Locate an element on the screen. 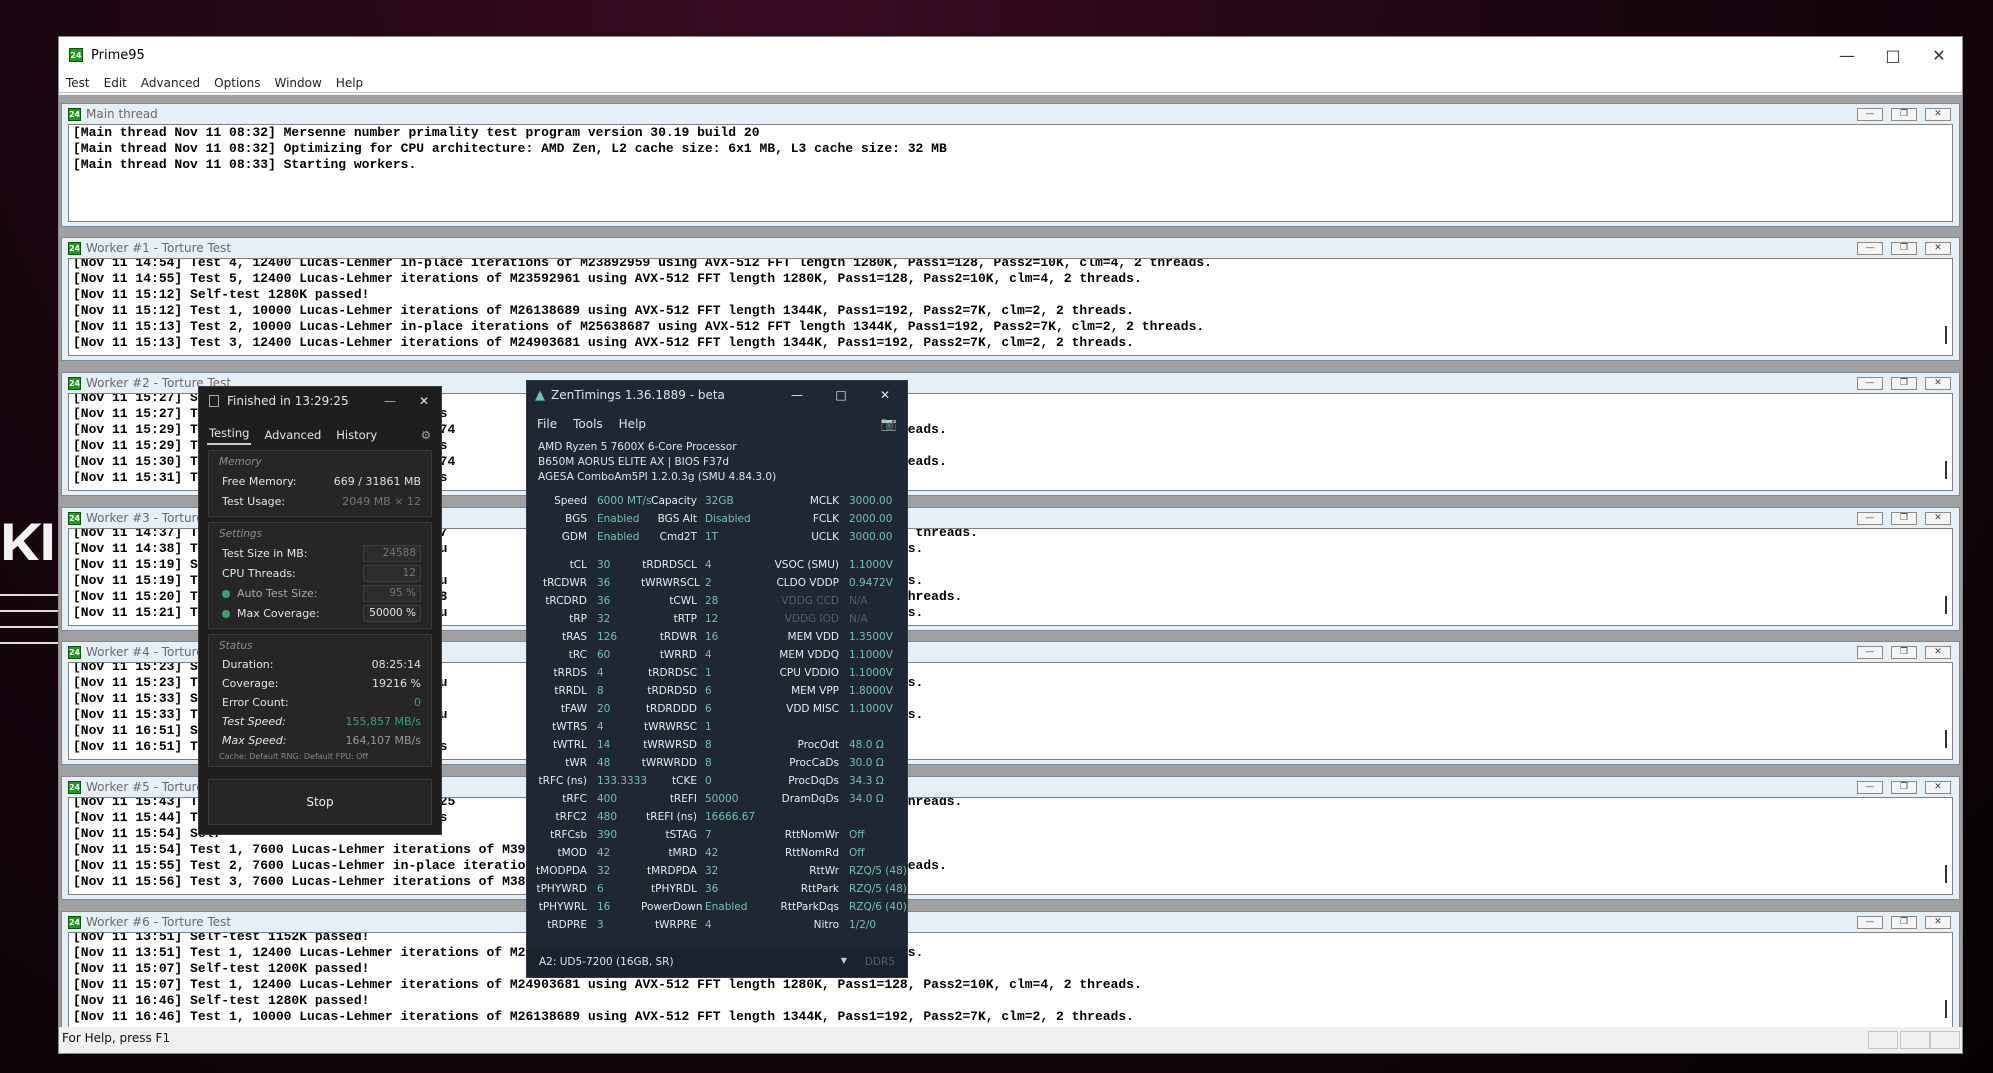 The image size is (1993, 1073). dimm-select: A2: UD5-7200 (16GB, SR) ▼ is located at coordinates (696, 962).